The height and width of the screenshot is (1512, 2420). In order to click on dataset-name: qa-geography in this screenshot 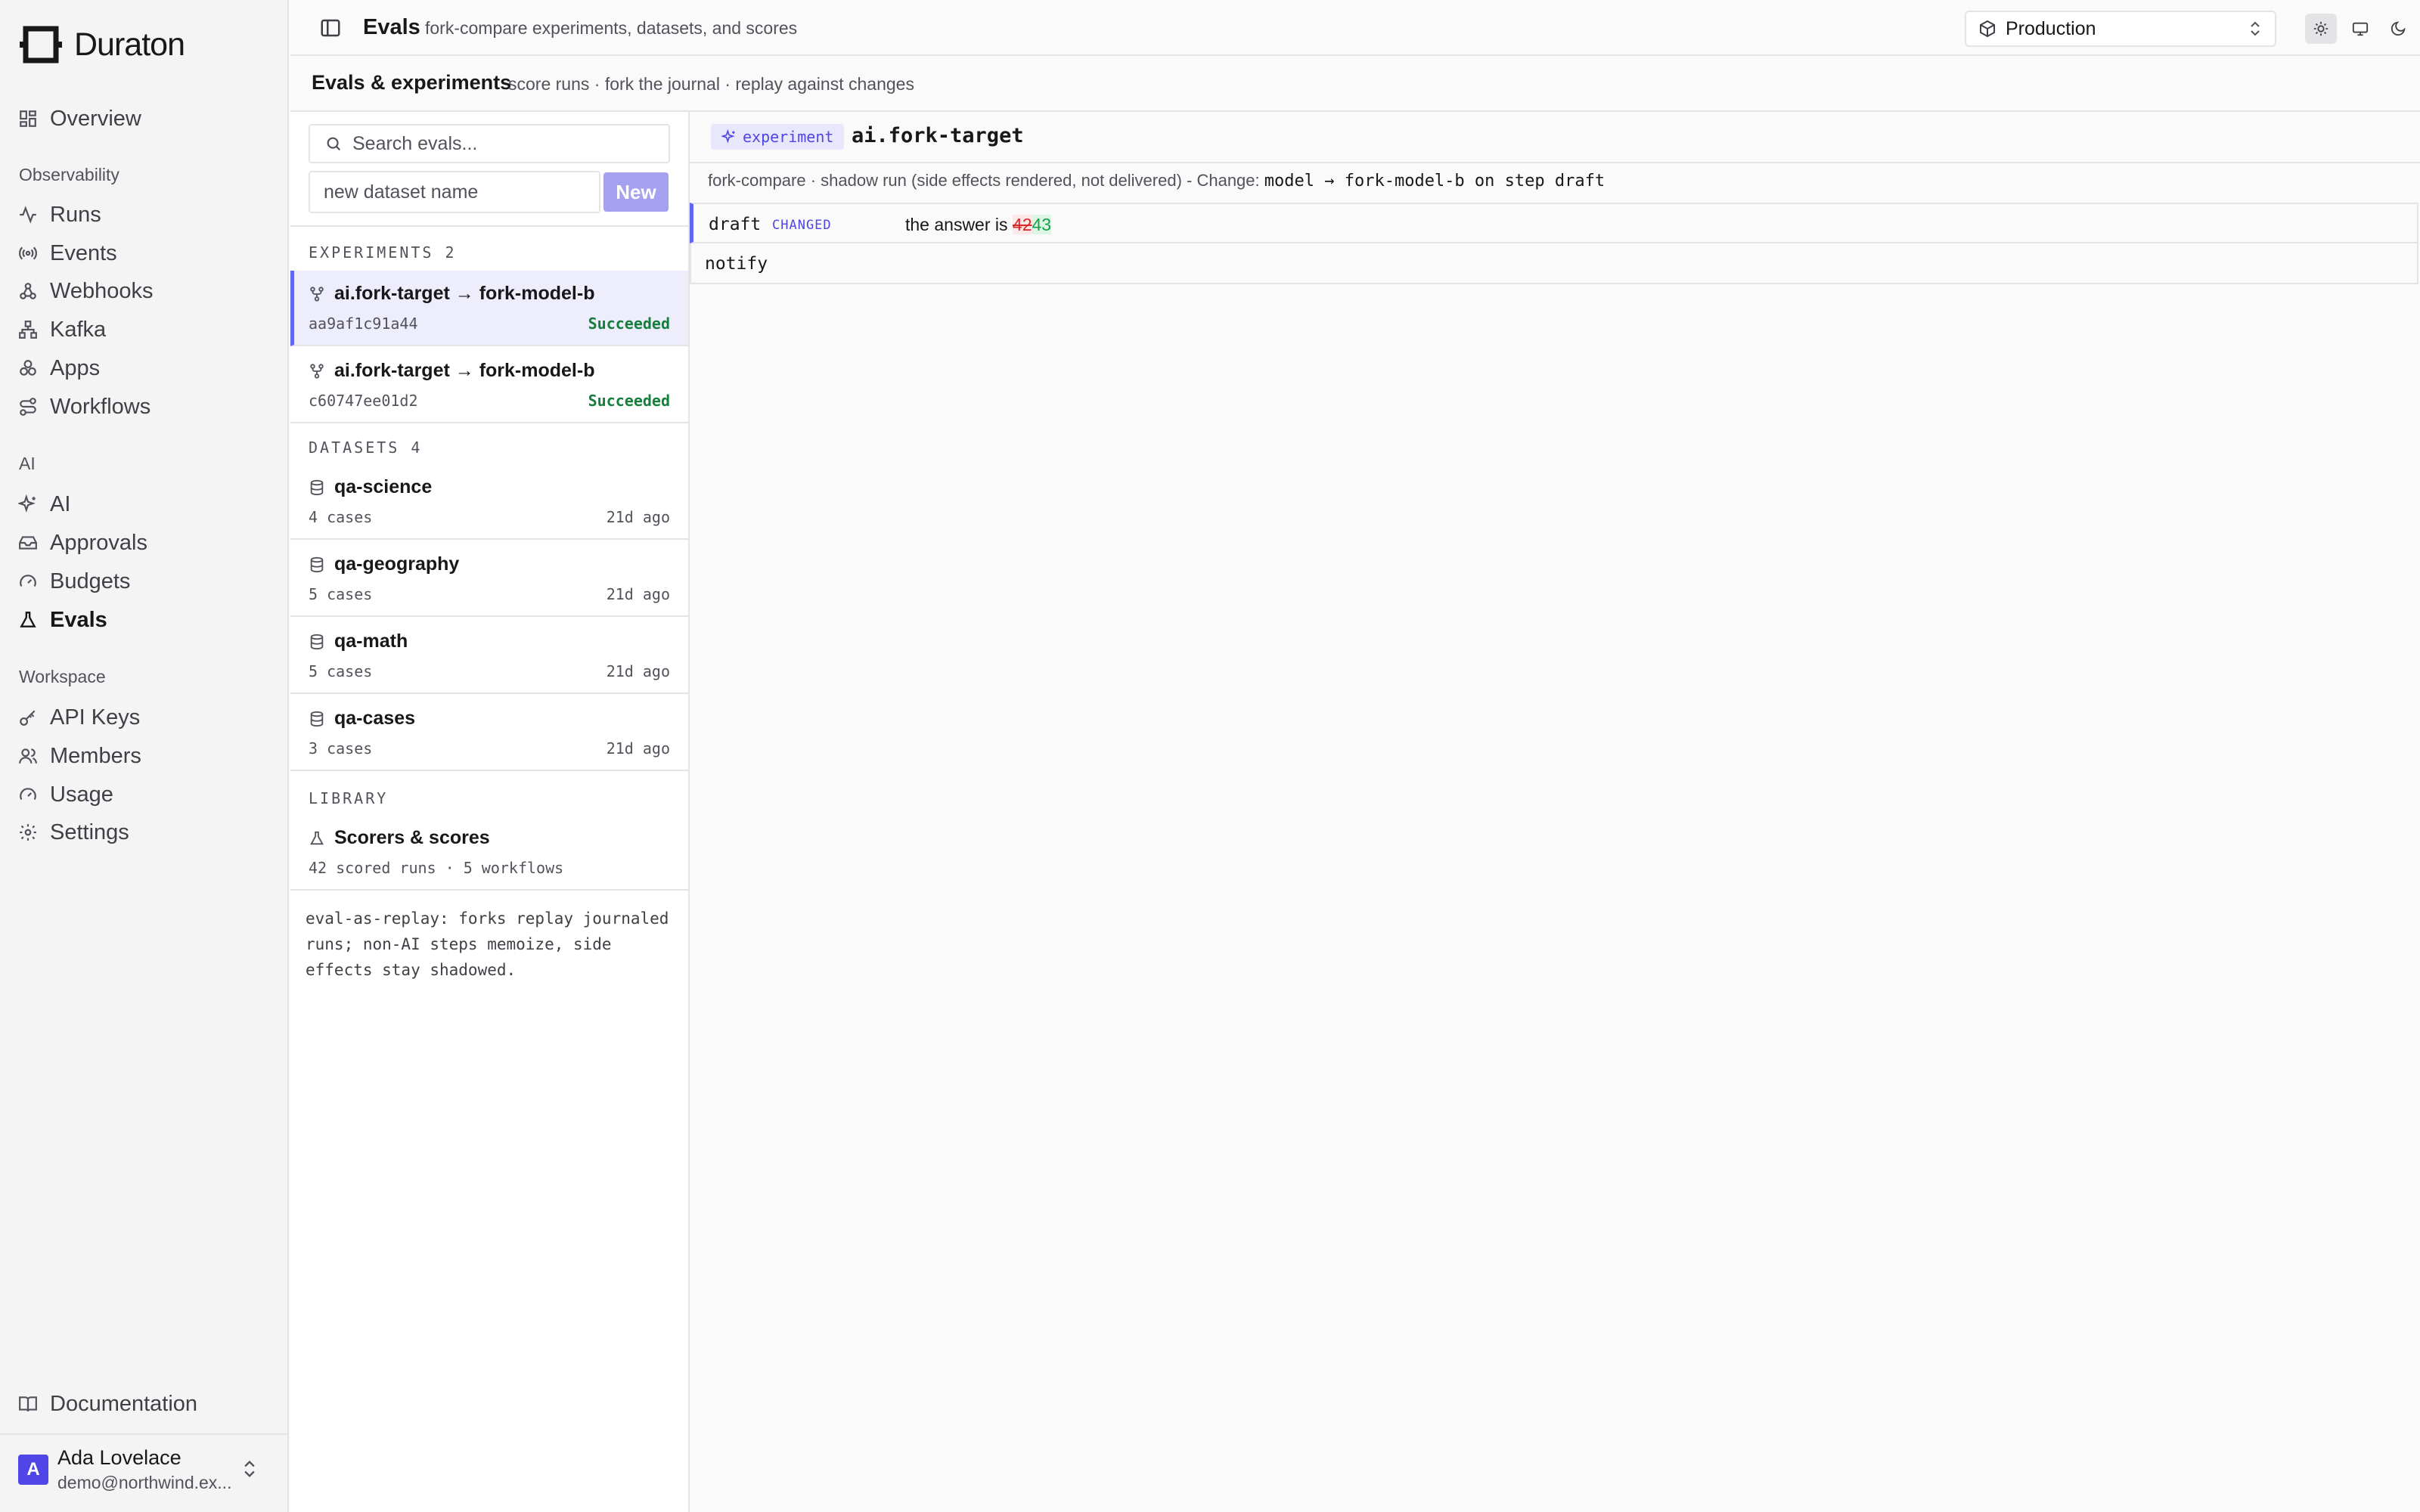, I will do `click(397, 564)`.